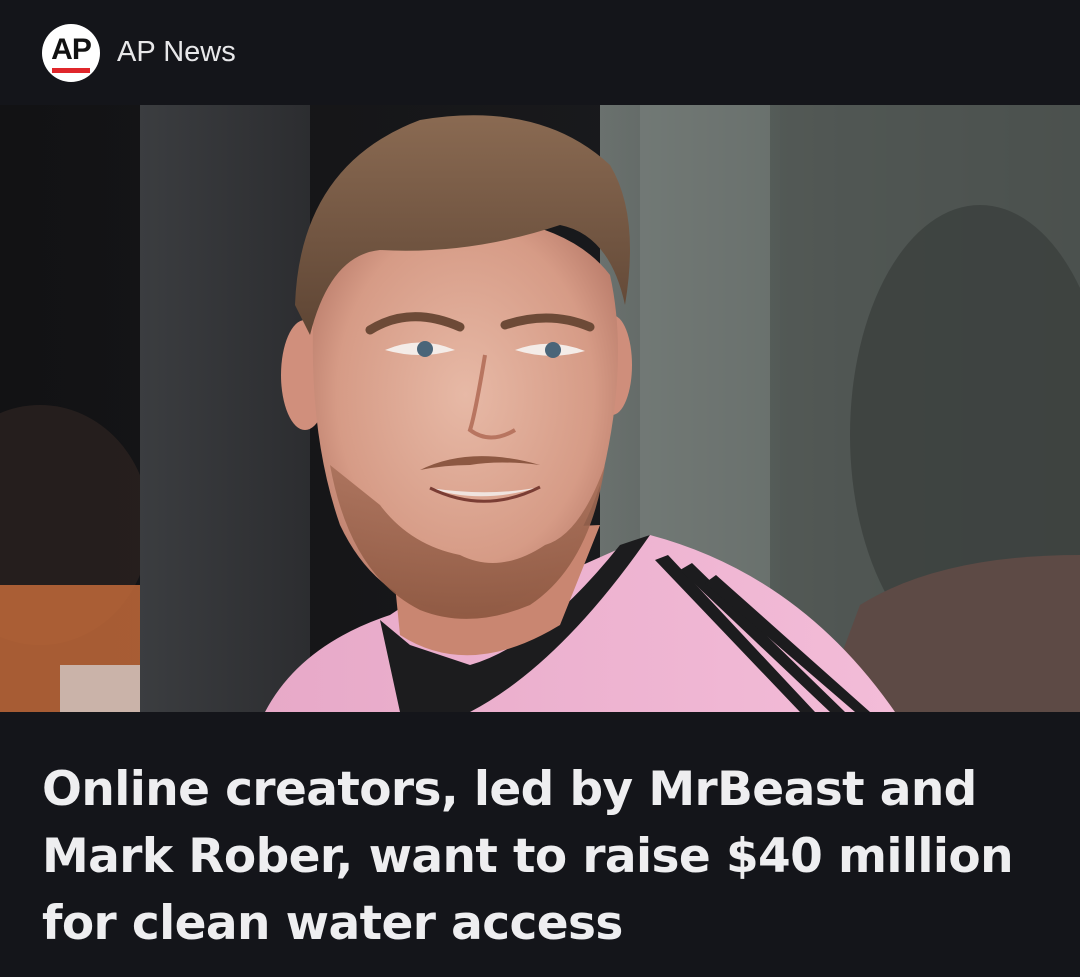 The height and width of the screenshot is (977, 1080). Describe the element at coordinates (176, 52) in the screenshot. I see `source-name: AP News` at that location.